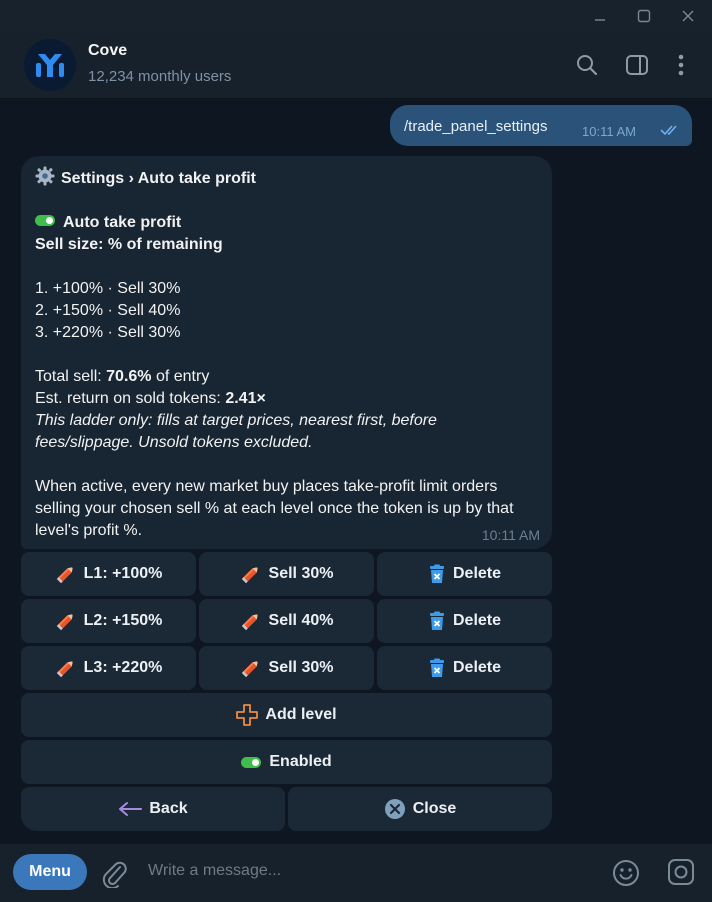 This screenshot has width=712, height=902. I want to click on chat-title: Cove, so click(108, 50).